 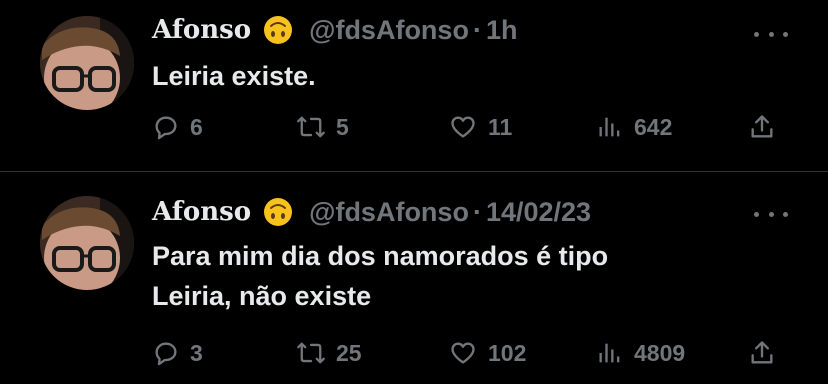 What do you see at coordinates (500, 126) in the screenshot?
I see `like-count: 11` at bounding box center [500, 126].